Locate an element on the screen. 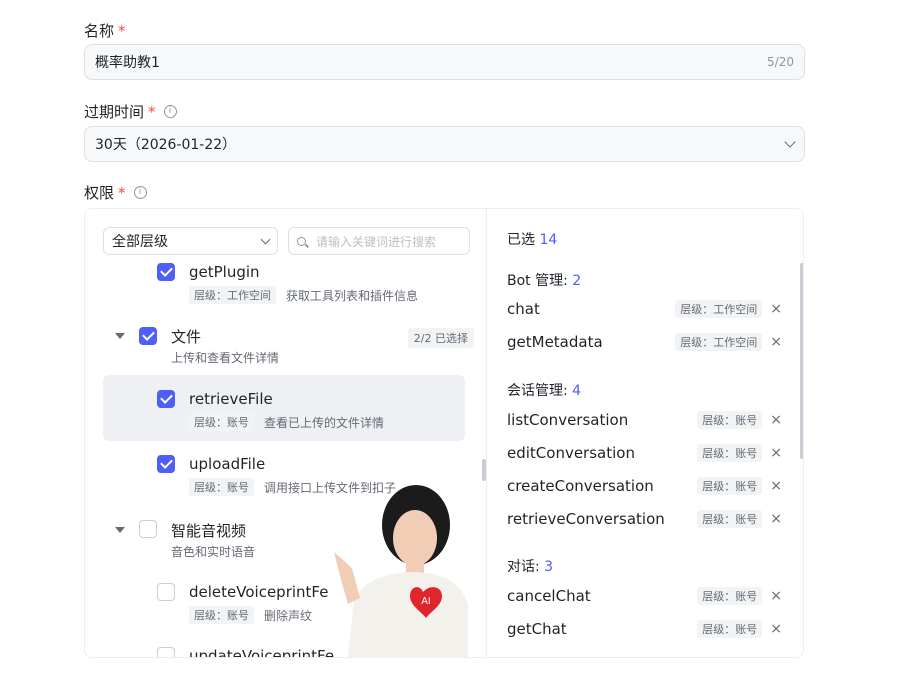  name-input-value: 概率助教1 is located at coordinates (127, 63).